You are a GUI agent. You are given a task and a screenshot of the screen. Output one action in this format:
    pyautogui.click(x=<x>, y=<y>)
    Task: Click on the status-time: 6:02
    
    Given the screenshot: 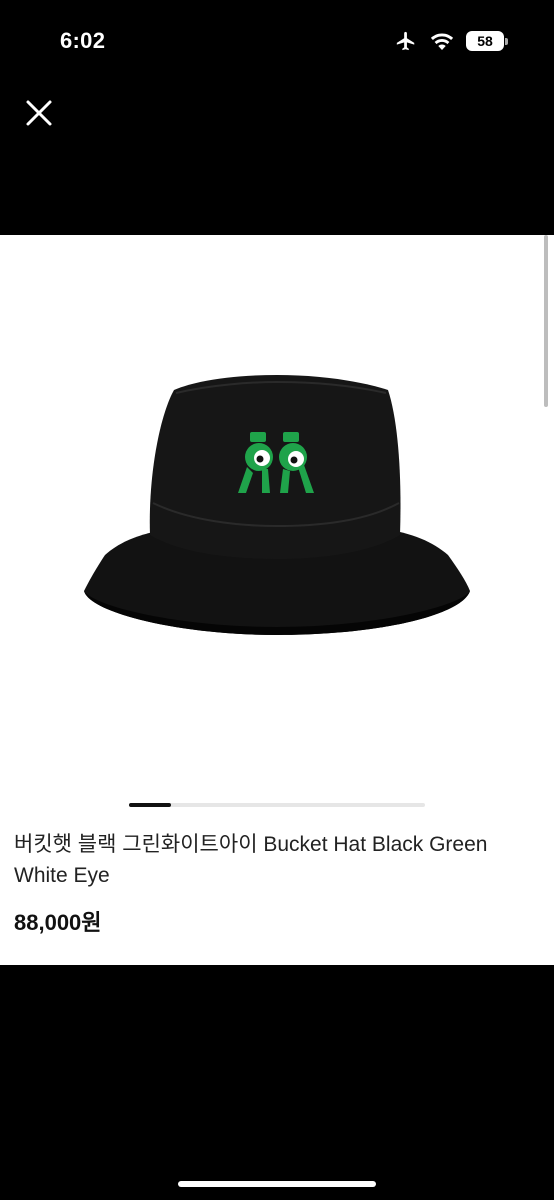 What is the action you would take?
    pyautogui.click(x=83, y=40)
    